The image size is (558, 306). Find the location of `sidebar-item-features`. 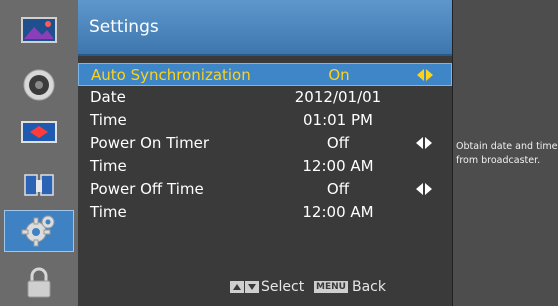

sidebar-item-features is located at coordinates (39, 185).